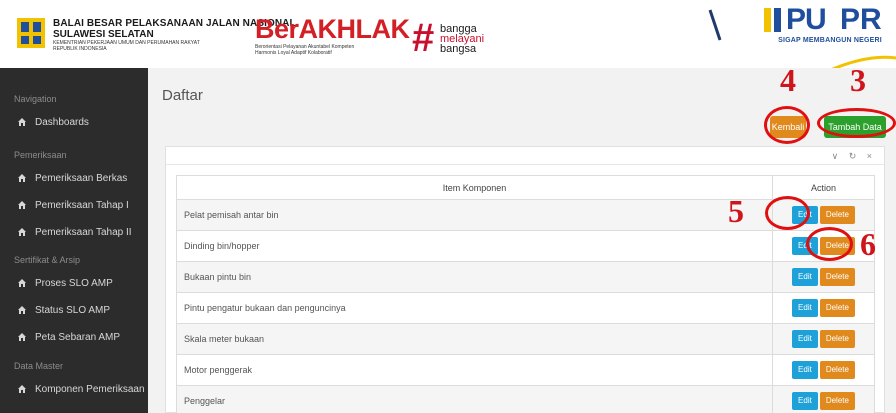 The width and height of the screenshot is (896, 413). I want to click on berakhlak-tagline-2: Harmonis Loyal Adaptif Kolaboratif, so click(293, 53).